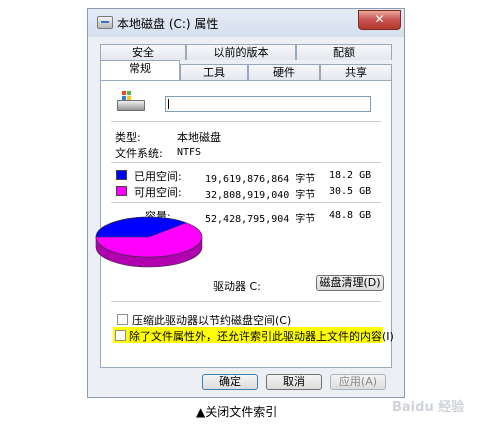 Image resolution: width=500 pixels, height=440 pixels. Describe the element at coordinates (211, 320) in the screenshot. I see `compress-label: 压缩此驱动器以节约磁盘空间(C)` at that location.